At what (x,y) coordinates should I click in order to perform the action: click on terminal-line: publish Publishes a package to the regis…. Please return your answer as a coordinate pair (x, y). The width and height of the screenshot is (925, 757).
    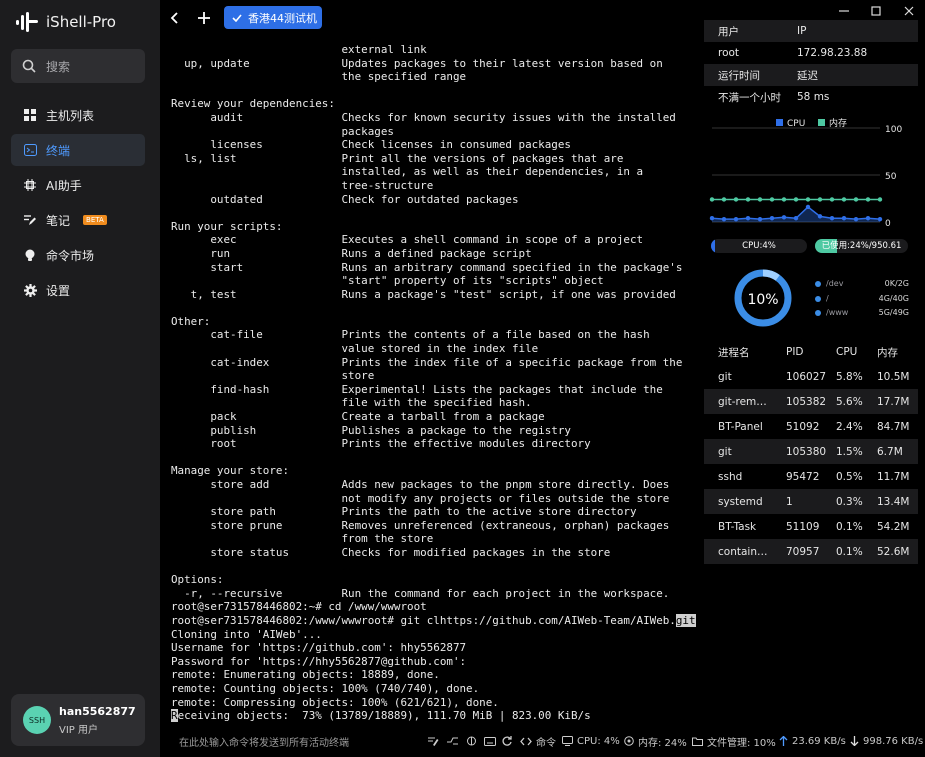
    Looking at the image, I should click on (371, 430).